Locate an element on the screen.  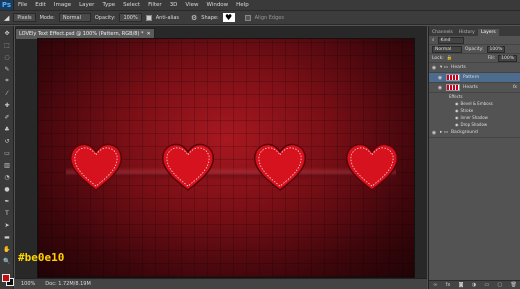
crop-tool-icon: ⌗ is located at coordinates (7, 81).